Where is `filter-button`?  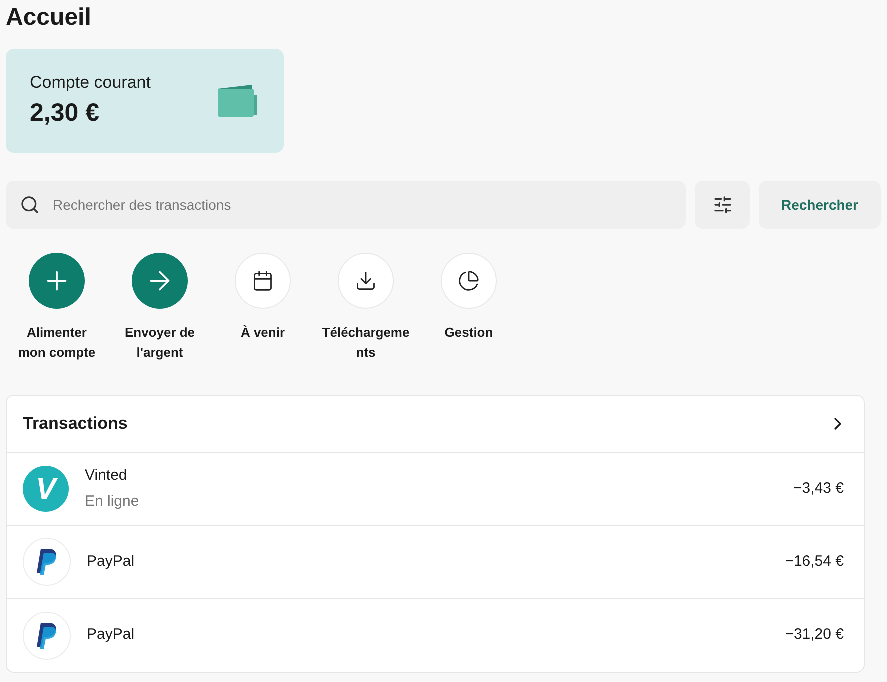
filter-button is located at coordinates (722, 205).